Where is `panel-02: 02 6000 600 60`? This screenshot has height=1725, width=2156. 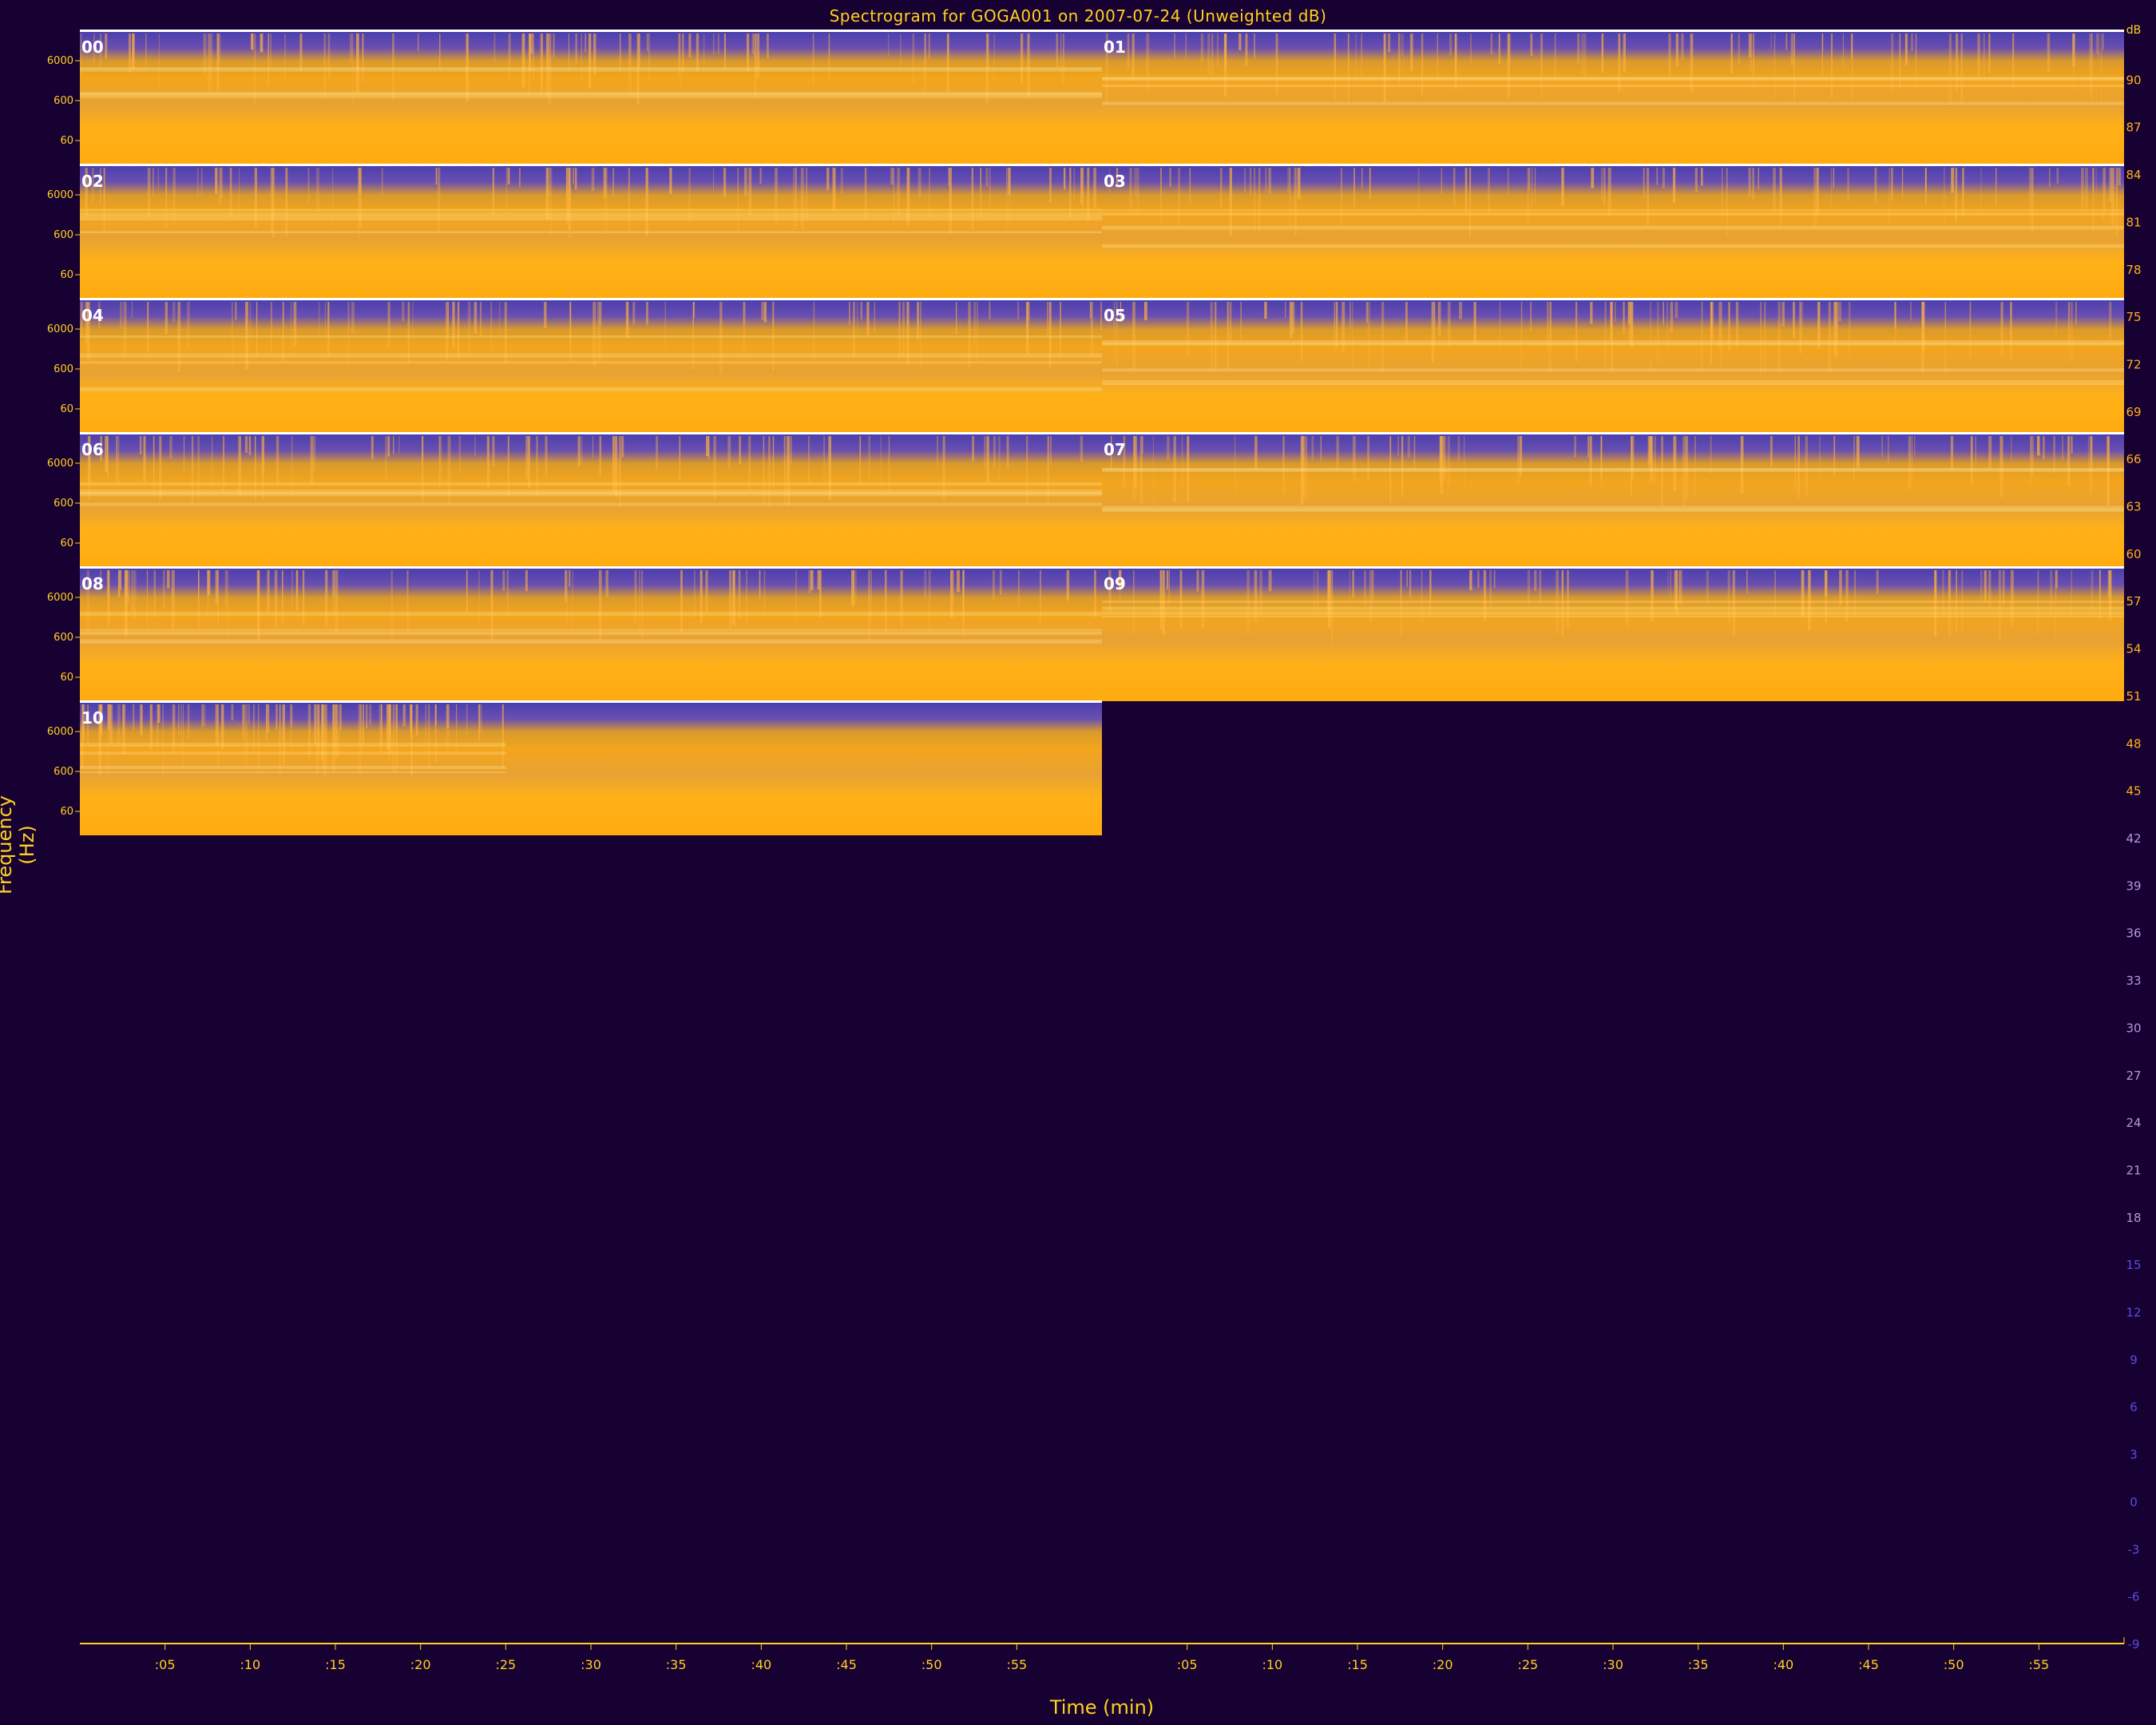 panel-02: 02 6000 600 60 is located at coordinates (574, 232).